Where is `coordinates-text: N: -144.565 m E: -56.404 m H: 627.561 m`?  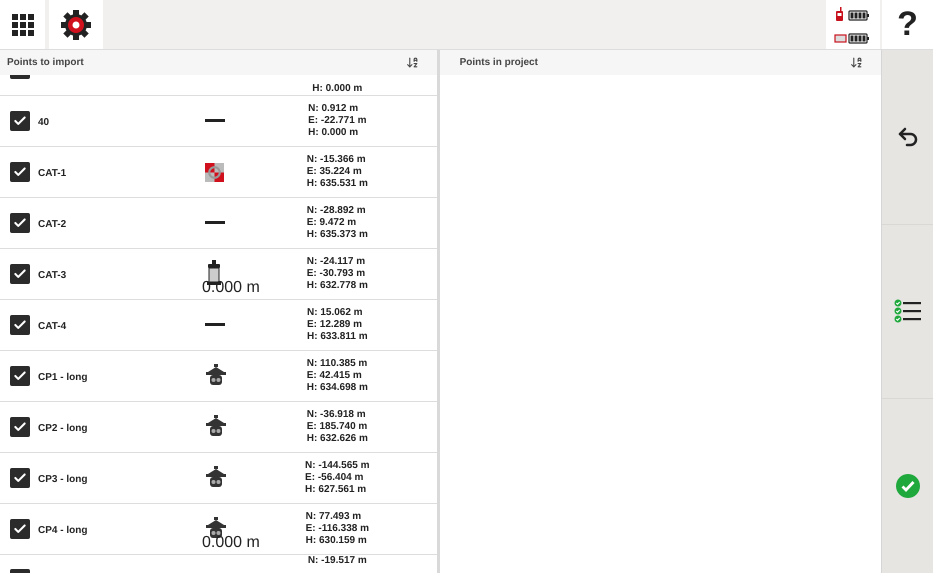
coordinates-text: N: -144.565 m E: -56.404 m H: 627.561 m is located at coordinates (337, 478).